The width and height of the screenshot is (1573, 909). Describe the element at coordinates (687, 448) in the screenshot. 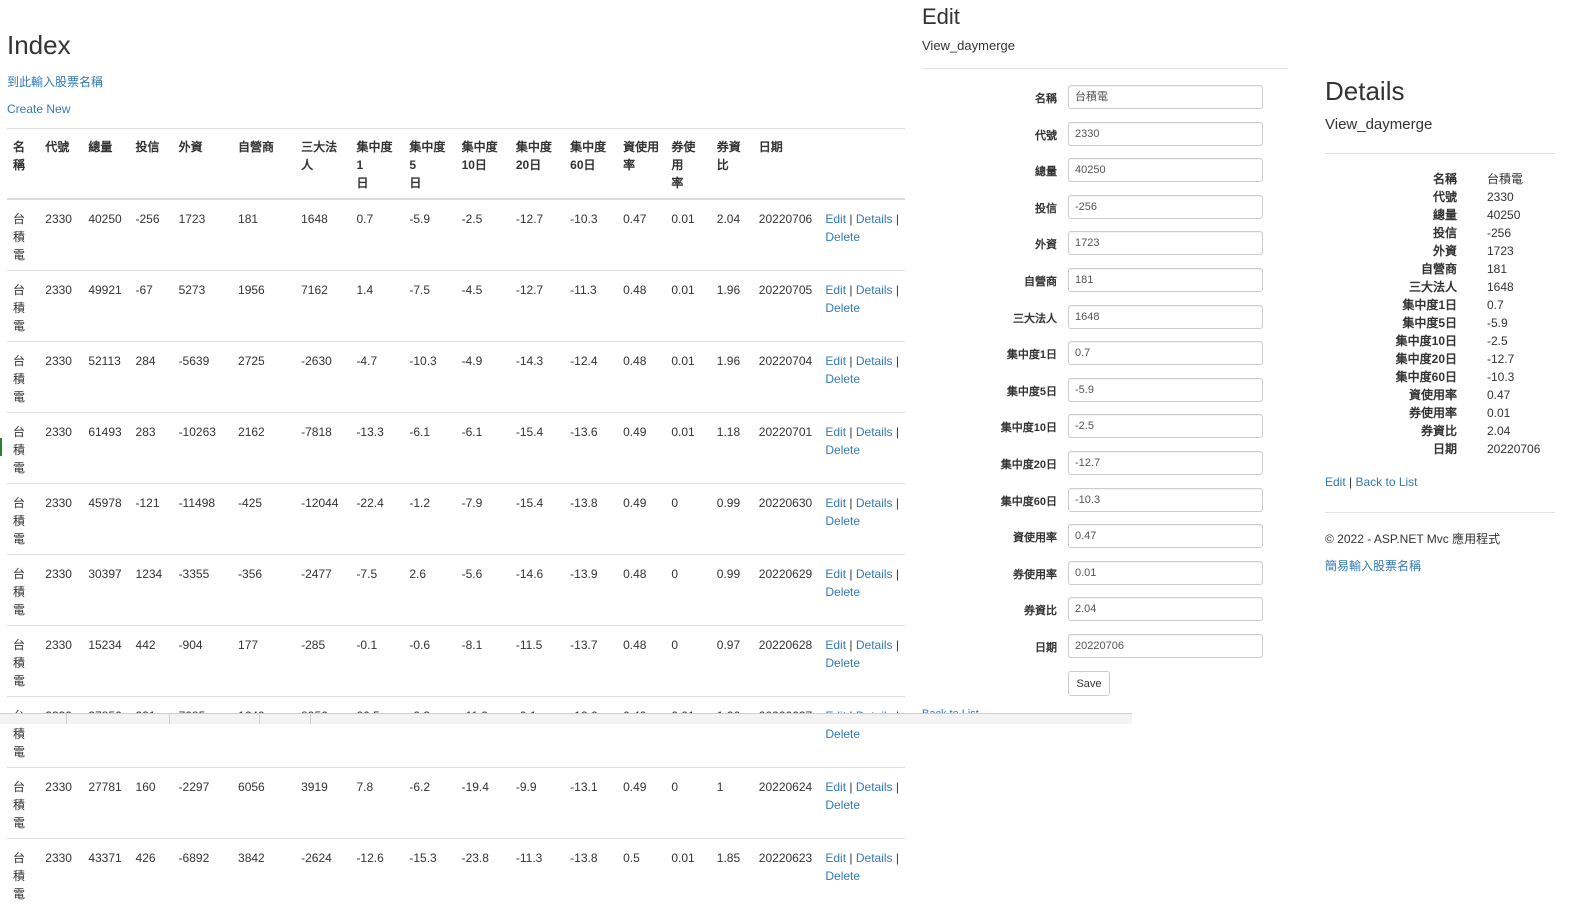

I see `table-cell: 0.01` at that location.